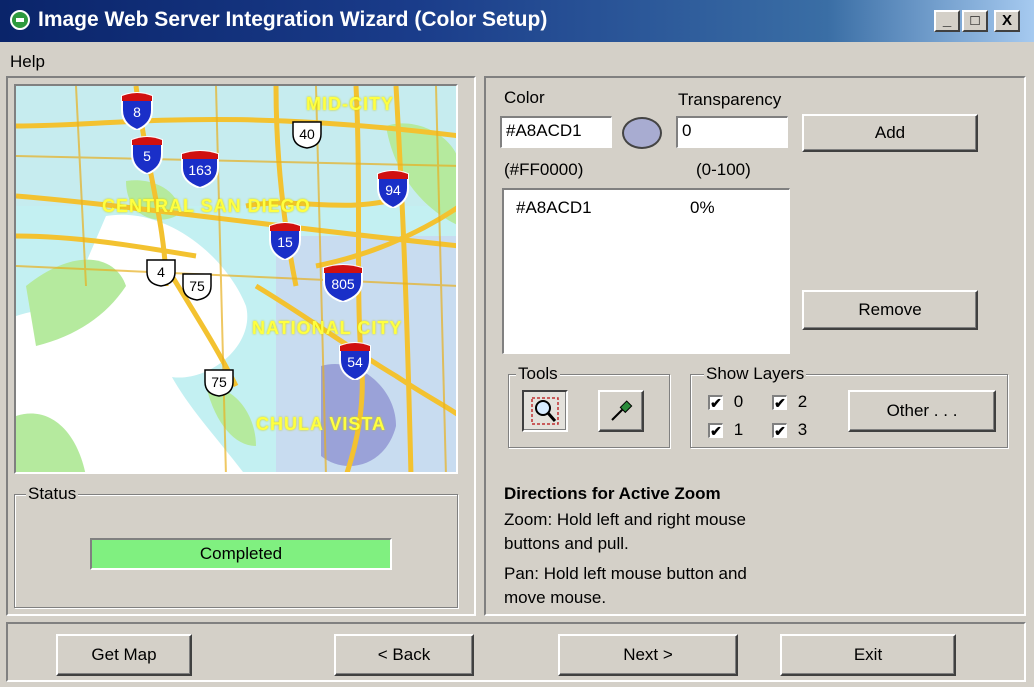  Describe the element at coordinates (725, 430) in the screenshot. I see `layer-checkbox-1: ✔ 1` at that location.